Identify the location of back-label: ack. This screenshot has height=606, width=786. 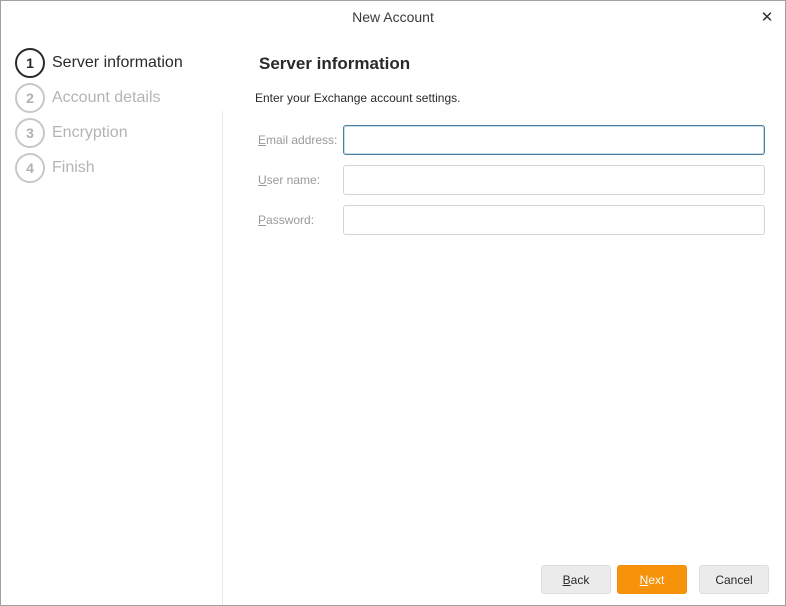
(580, 579).